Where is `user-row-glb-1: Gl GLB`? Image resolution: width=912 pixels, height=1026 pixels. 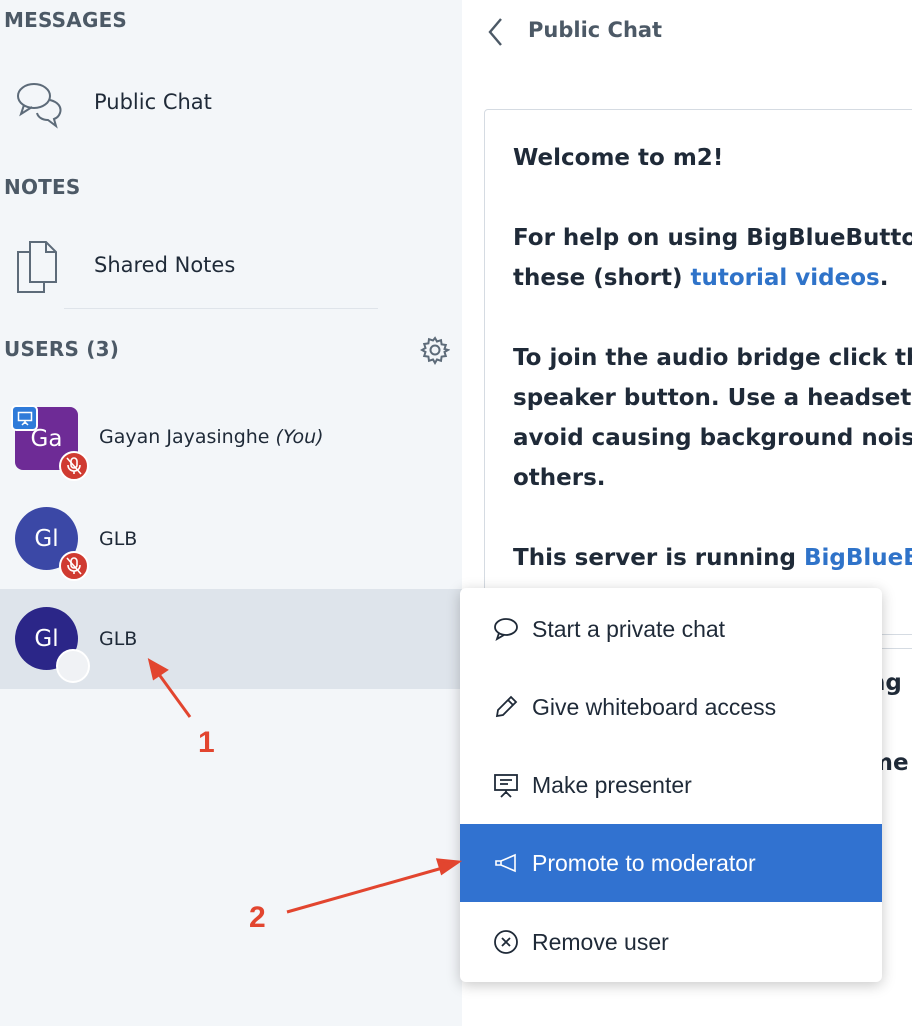 user-row-glb-1: Gl GLB is located at coordinates (231, 539).